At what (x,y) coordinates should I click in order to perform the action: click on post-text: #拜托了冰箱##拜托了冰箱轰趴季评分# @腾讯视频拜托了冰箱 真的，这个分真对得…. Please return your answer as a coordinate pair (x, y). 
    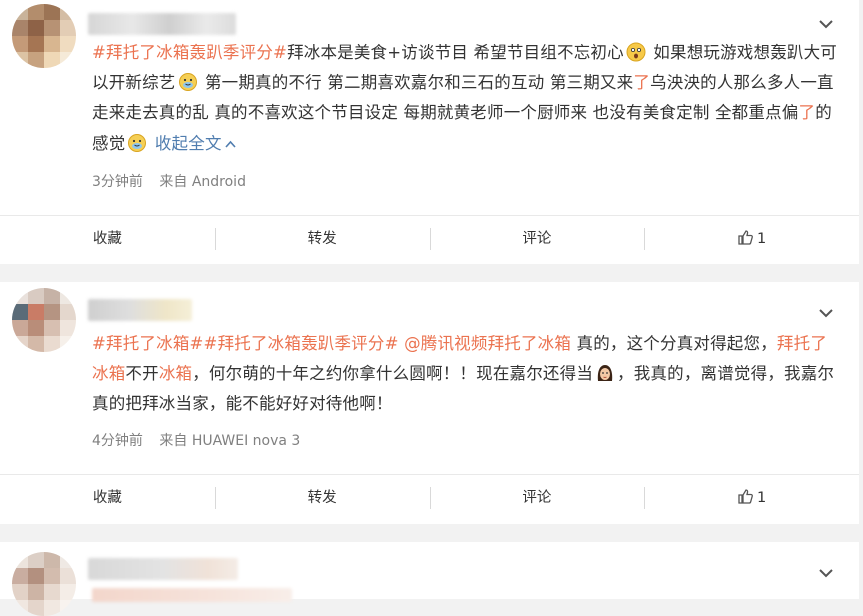
    Looking at the image, I should click on (465, 374).